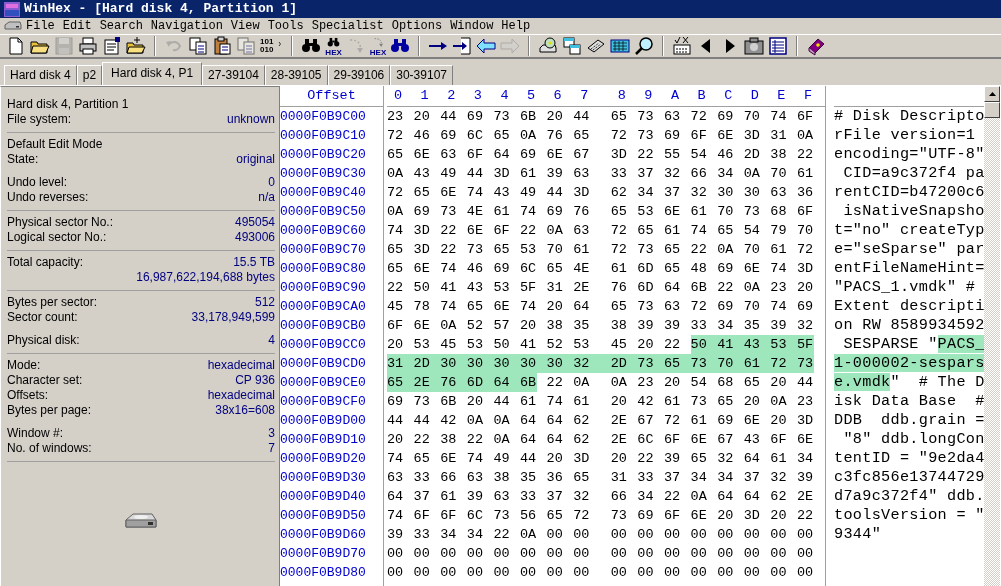 Image resolution: width=1001 pixels, height=586 pixels. Describe the element at coordinates (42, 317) in the screenshot. I see `info-label: Sector count:` at that location.